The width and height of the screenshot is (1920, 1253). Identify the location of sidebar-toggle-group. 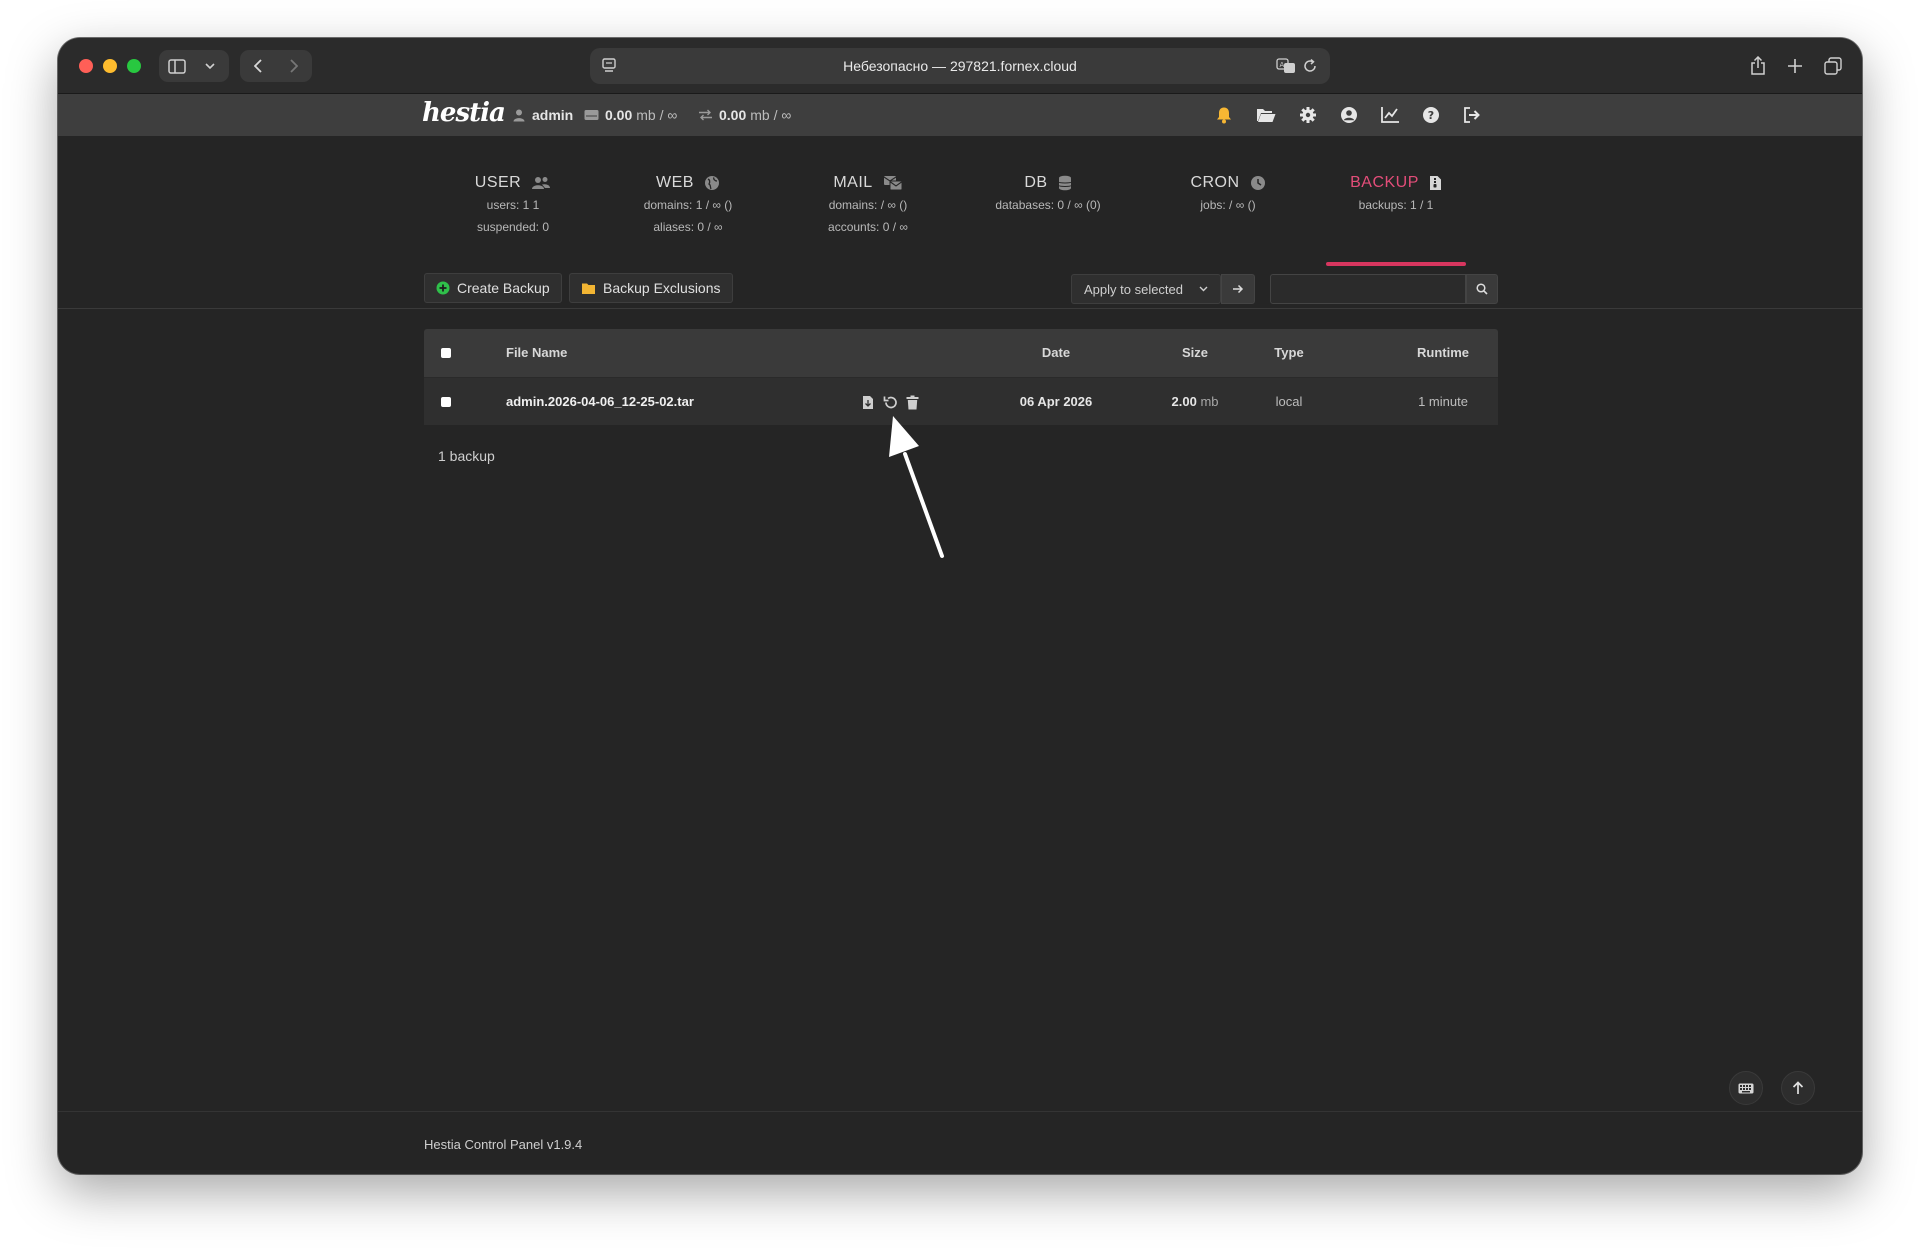
(194, 66).